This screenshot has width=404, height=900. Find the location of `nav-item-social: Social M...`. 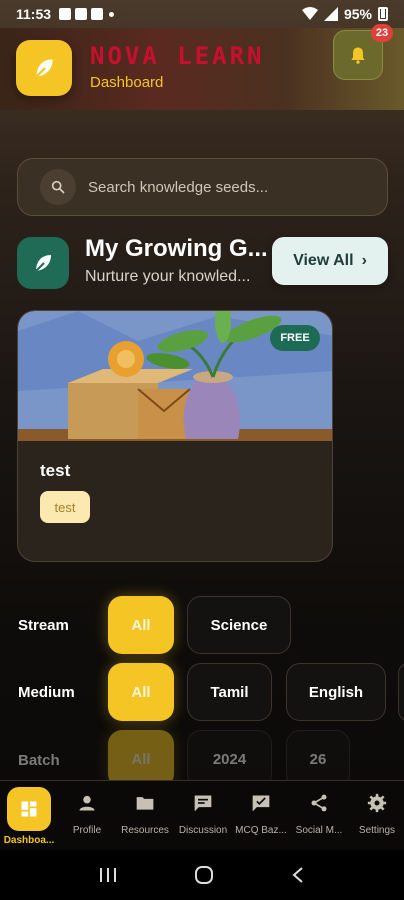

nav-item-social: Social M... is located at coordinates (319, 815).